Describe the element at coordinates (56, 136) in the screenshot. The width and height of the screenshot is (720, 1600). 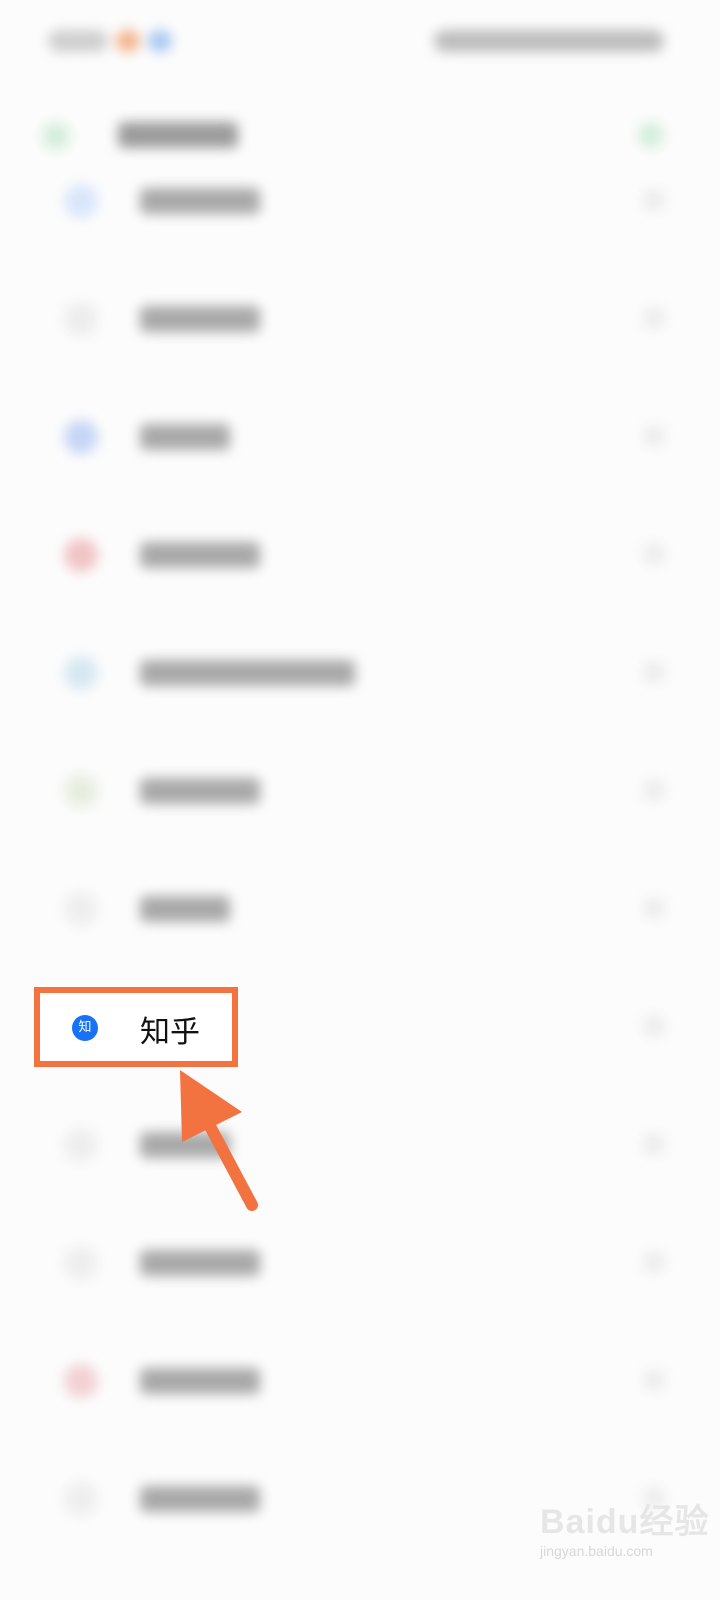
I see `group-icon` at that location.